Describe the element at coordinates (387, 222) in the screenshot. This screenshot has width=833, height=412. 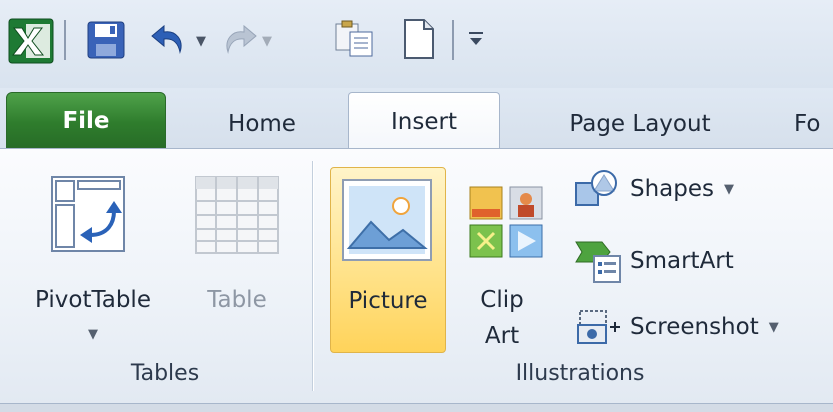
I see `picture-icon` at that location.